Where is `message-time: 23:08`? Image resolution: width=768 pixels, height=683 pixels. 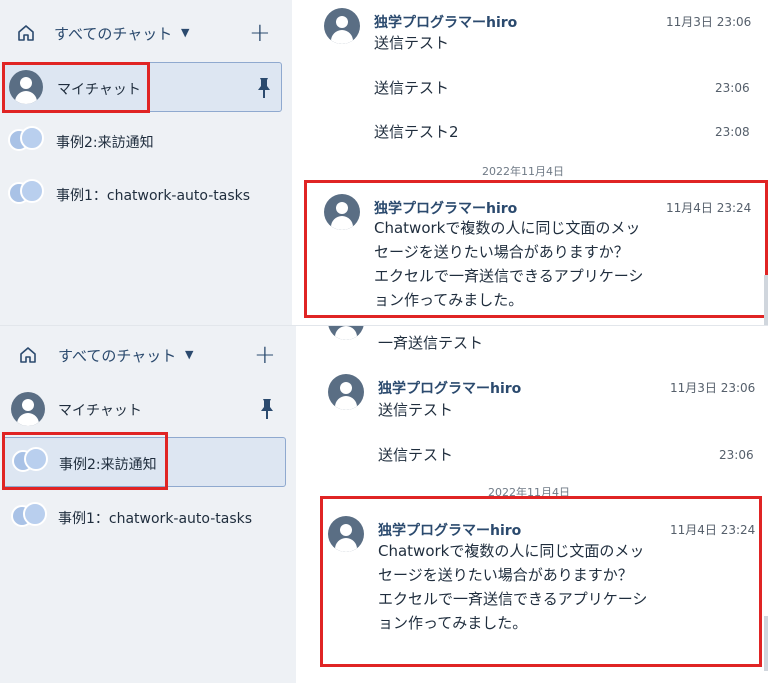 message-time: 23:08 is located at coordinates (732, 132).